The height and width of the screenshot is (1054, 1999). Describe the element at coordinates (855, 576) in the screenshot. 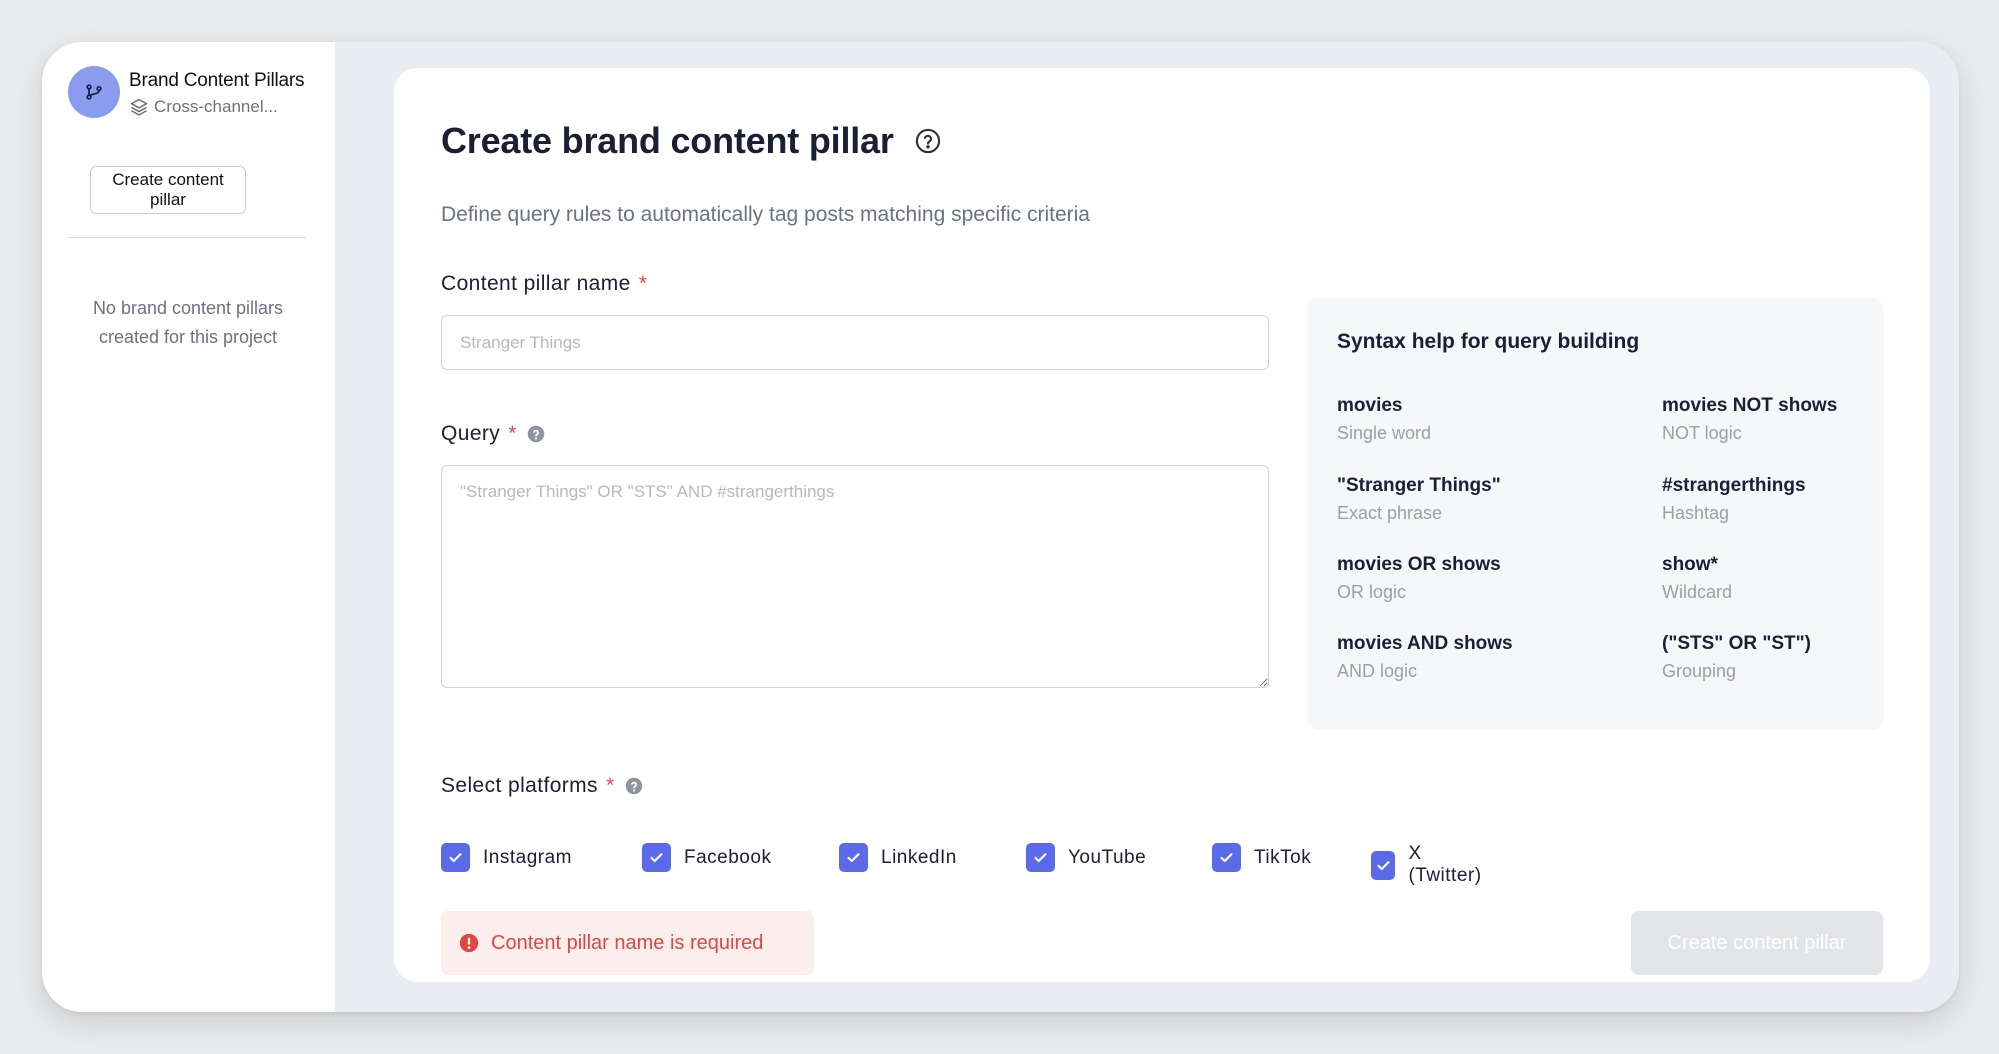

I see `query-textarea` at that location.